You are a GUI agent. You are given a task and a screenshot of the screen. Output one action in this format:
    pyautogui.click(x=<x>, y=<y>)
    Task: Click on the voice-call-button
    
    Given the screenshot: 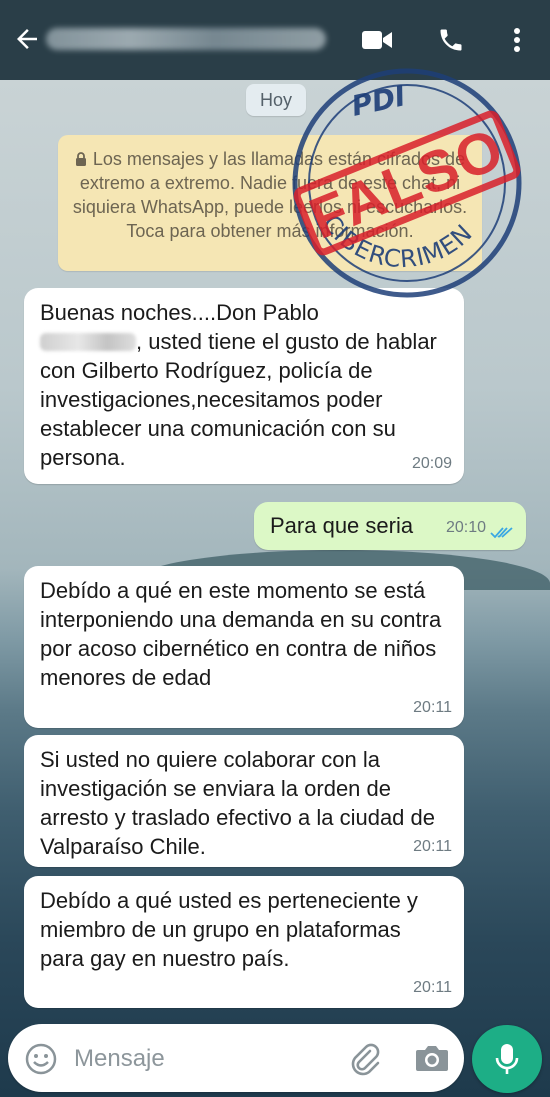 What is the action you would take?
    pyautogui.click(x=451, y=40)
    